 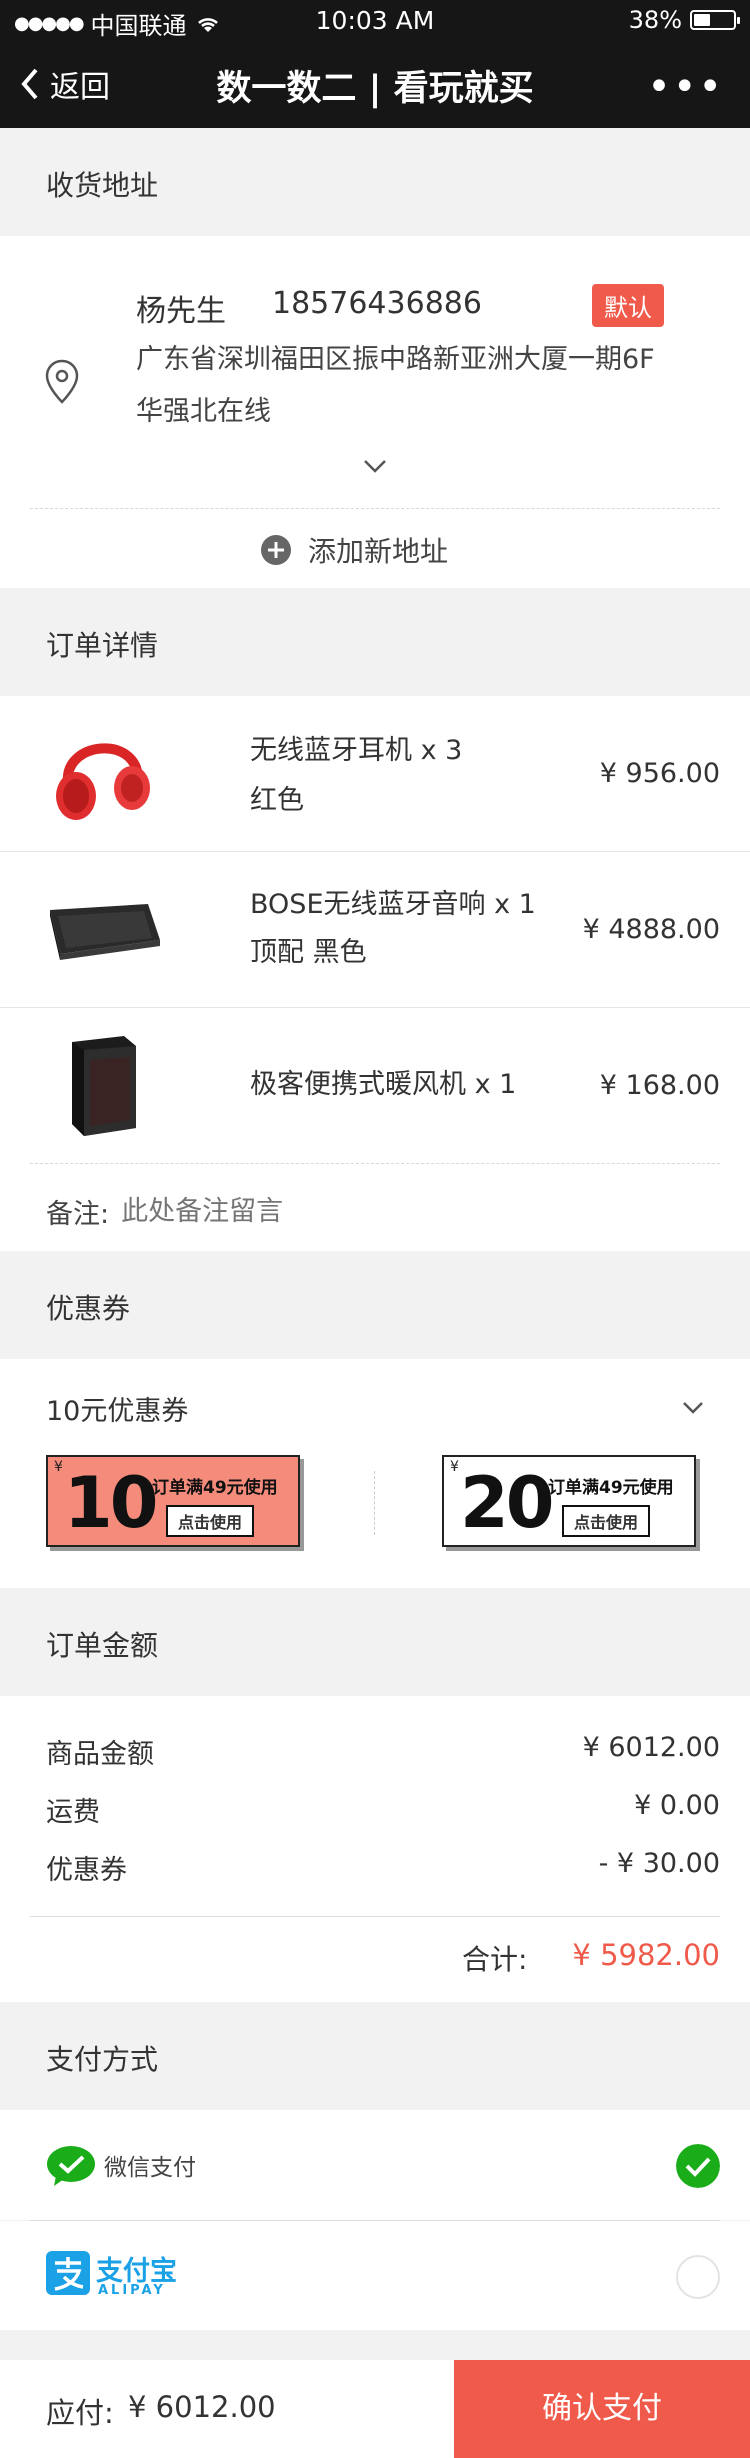 What do you see at coordinates (100, 1754) in the screenshot?
I see `goods-amount-label: 商品金额` at bounding box center [100, 1754].